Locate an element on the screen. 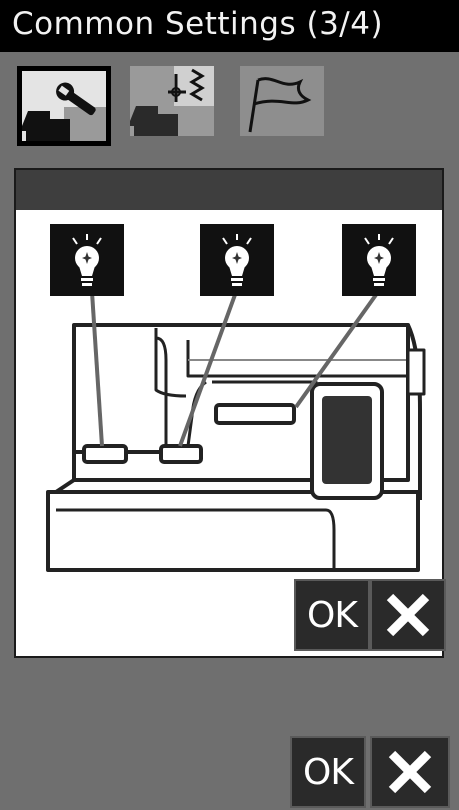  settings-tabs is located at coordinates (229, 101).